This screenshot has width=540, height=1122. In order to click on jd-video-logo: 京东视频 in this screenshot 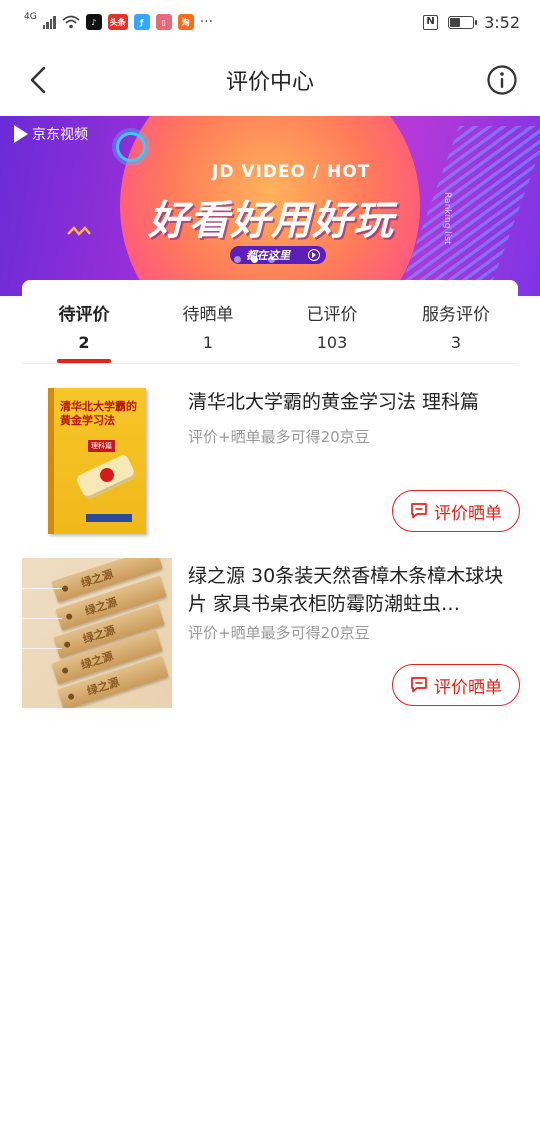, I will do `click(51, 134)`.